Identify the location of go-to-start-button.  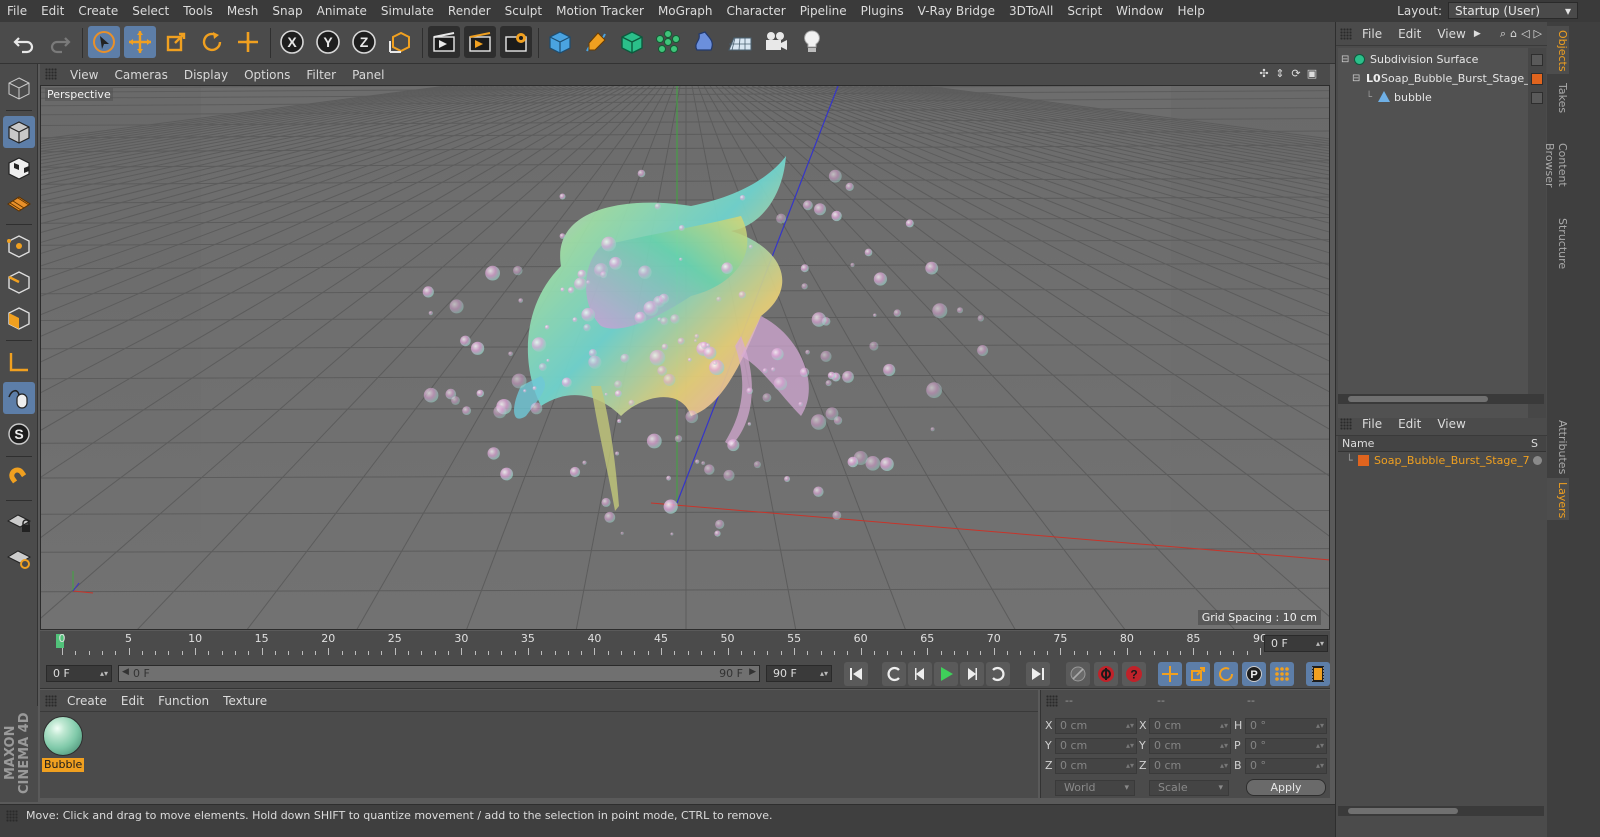
(856, 674).